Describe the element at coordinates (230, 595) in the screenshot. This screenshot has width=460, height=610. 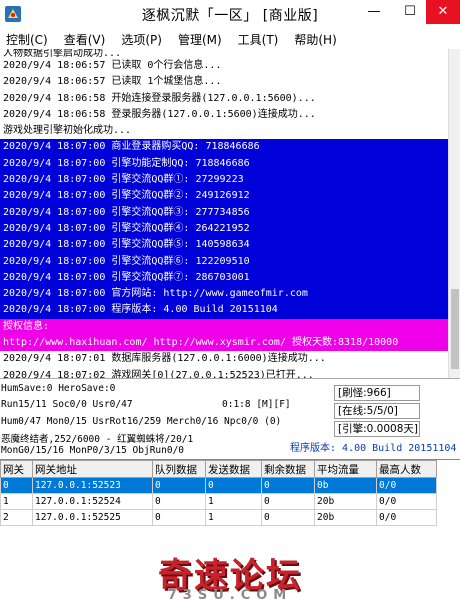
I see `watermark-sub: 73SU.COM` at that location.